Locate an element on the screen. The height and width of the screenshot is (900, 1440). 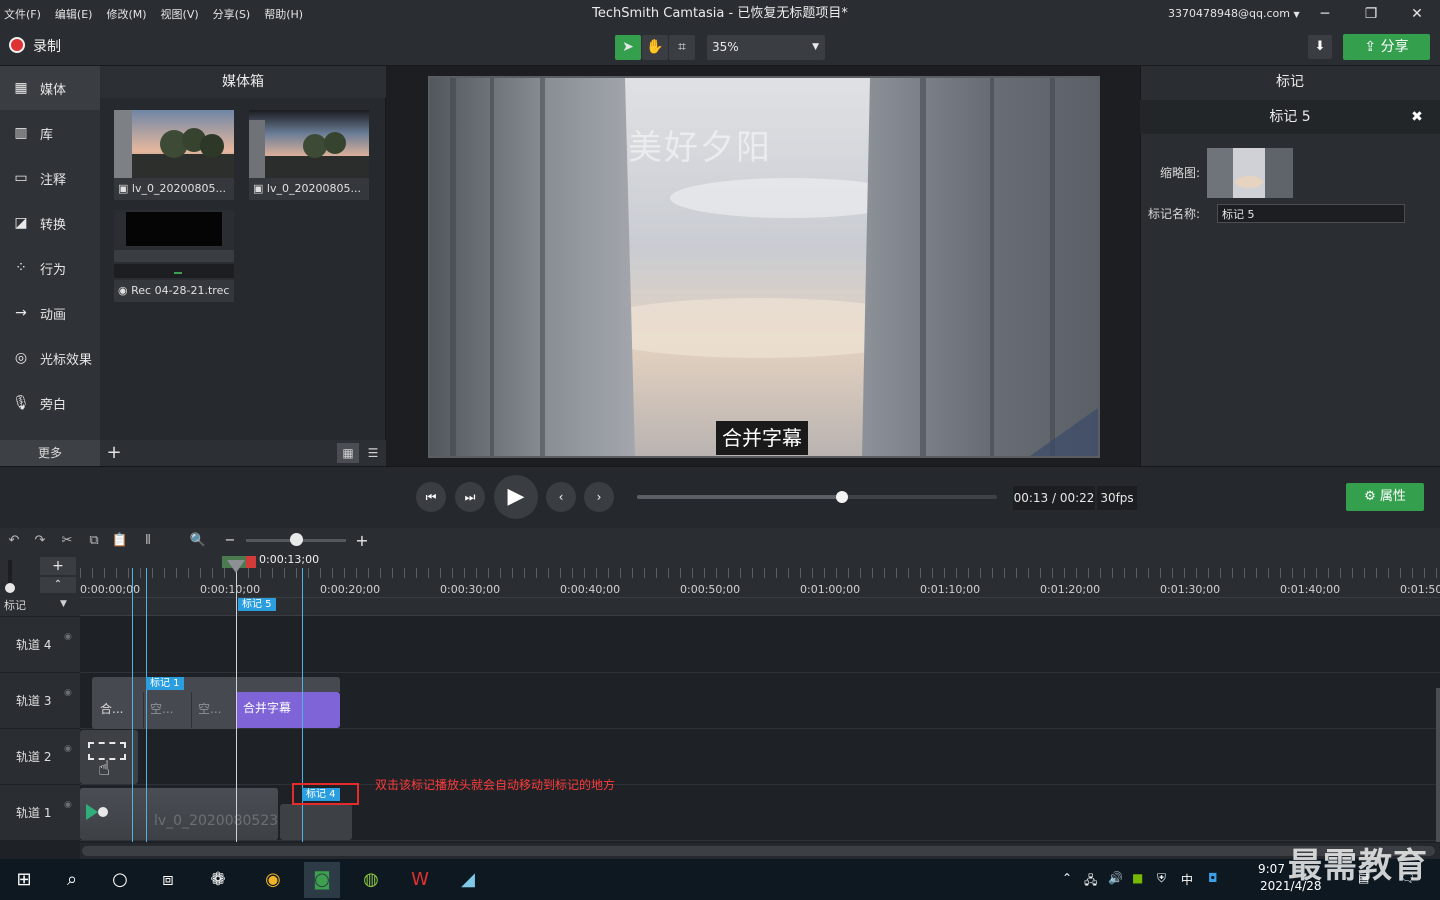
media-item: ◉ Rec 04-28-21.trec is located at coordinates (174, 256).